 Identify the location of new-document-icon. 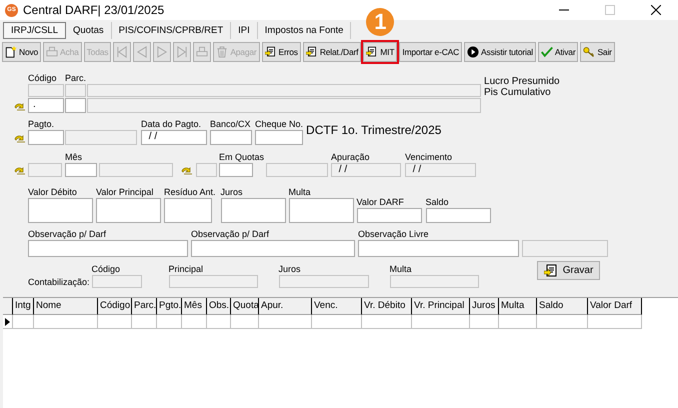
(11, 52).